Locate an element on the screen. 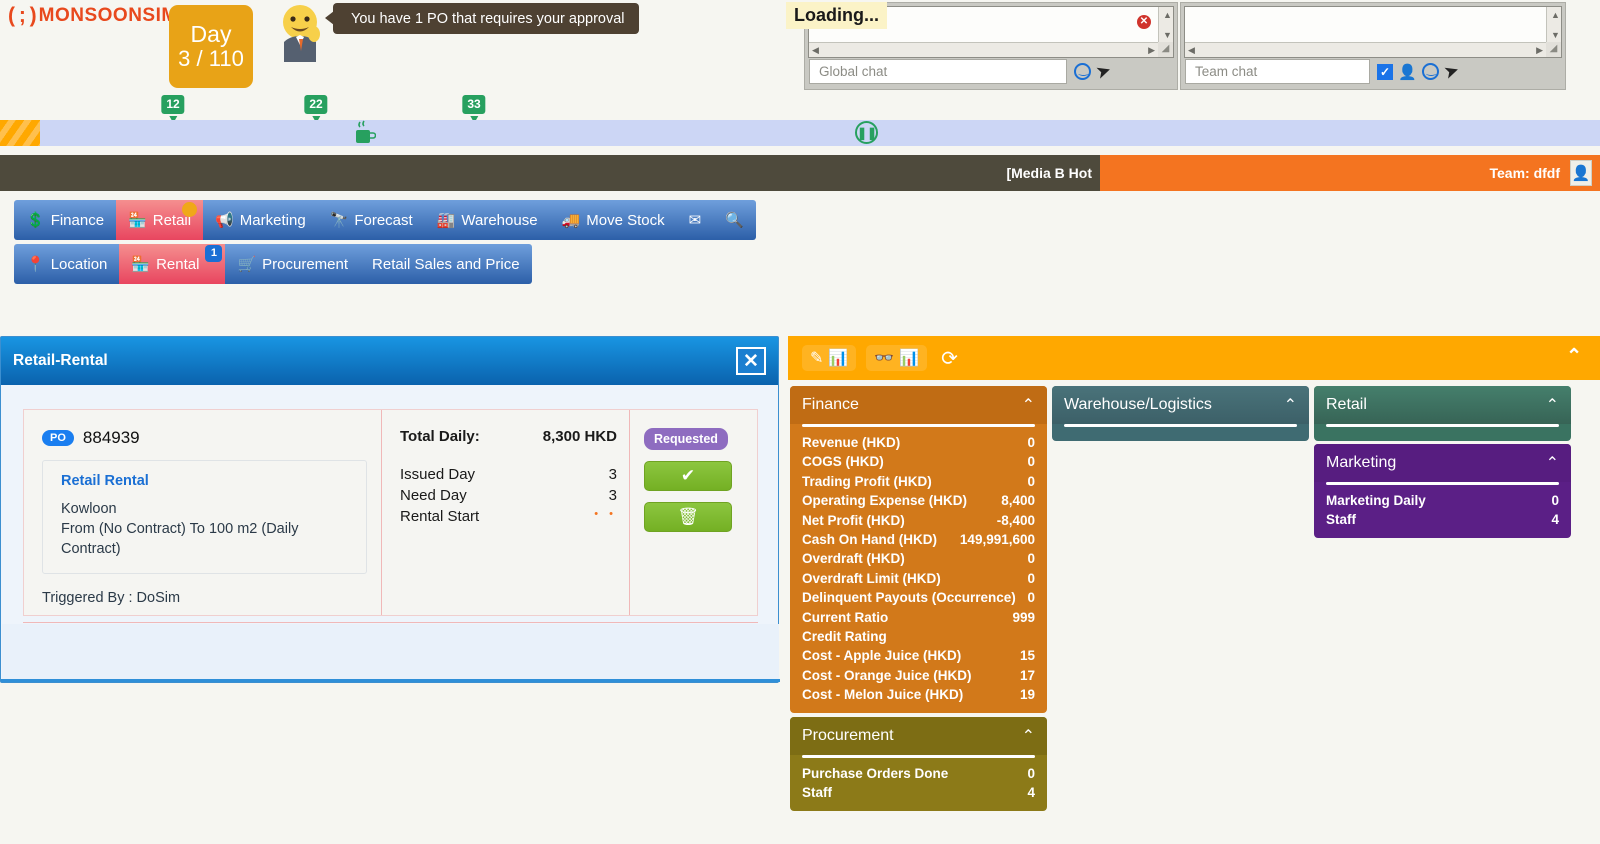 The width and height of the screenshot is (1600, 844). nav-item-retail: 🏪 Retail is located at coordinates (160, 220).